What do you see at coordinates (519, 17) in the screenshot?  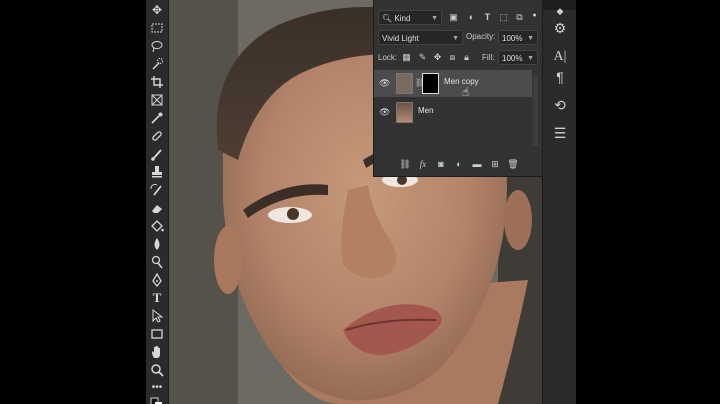 I see `filter-smart-object-icon: ⧉` at bounding box center [519, 17].